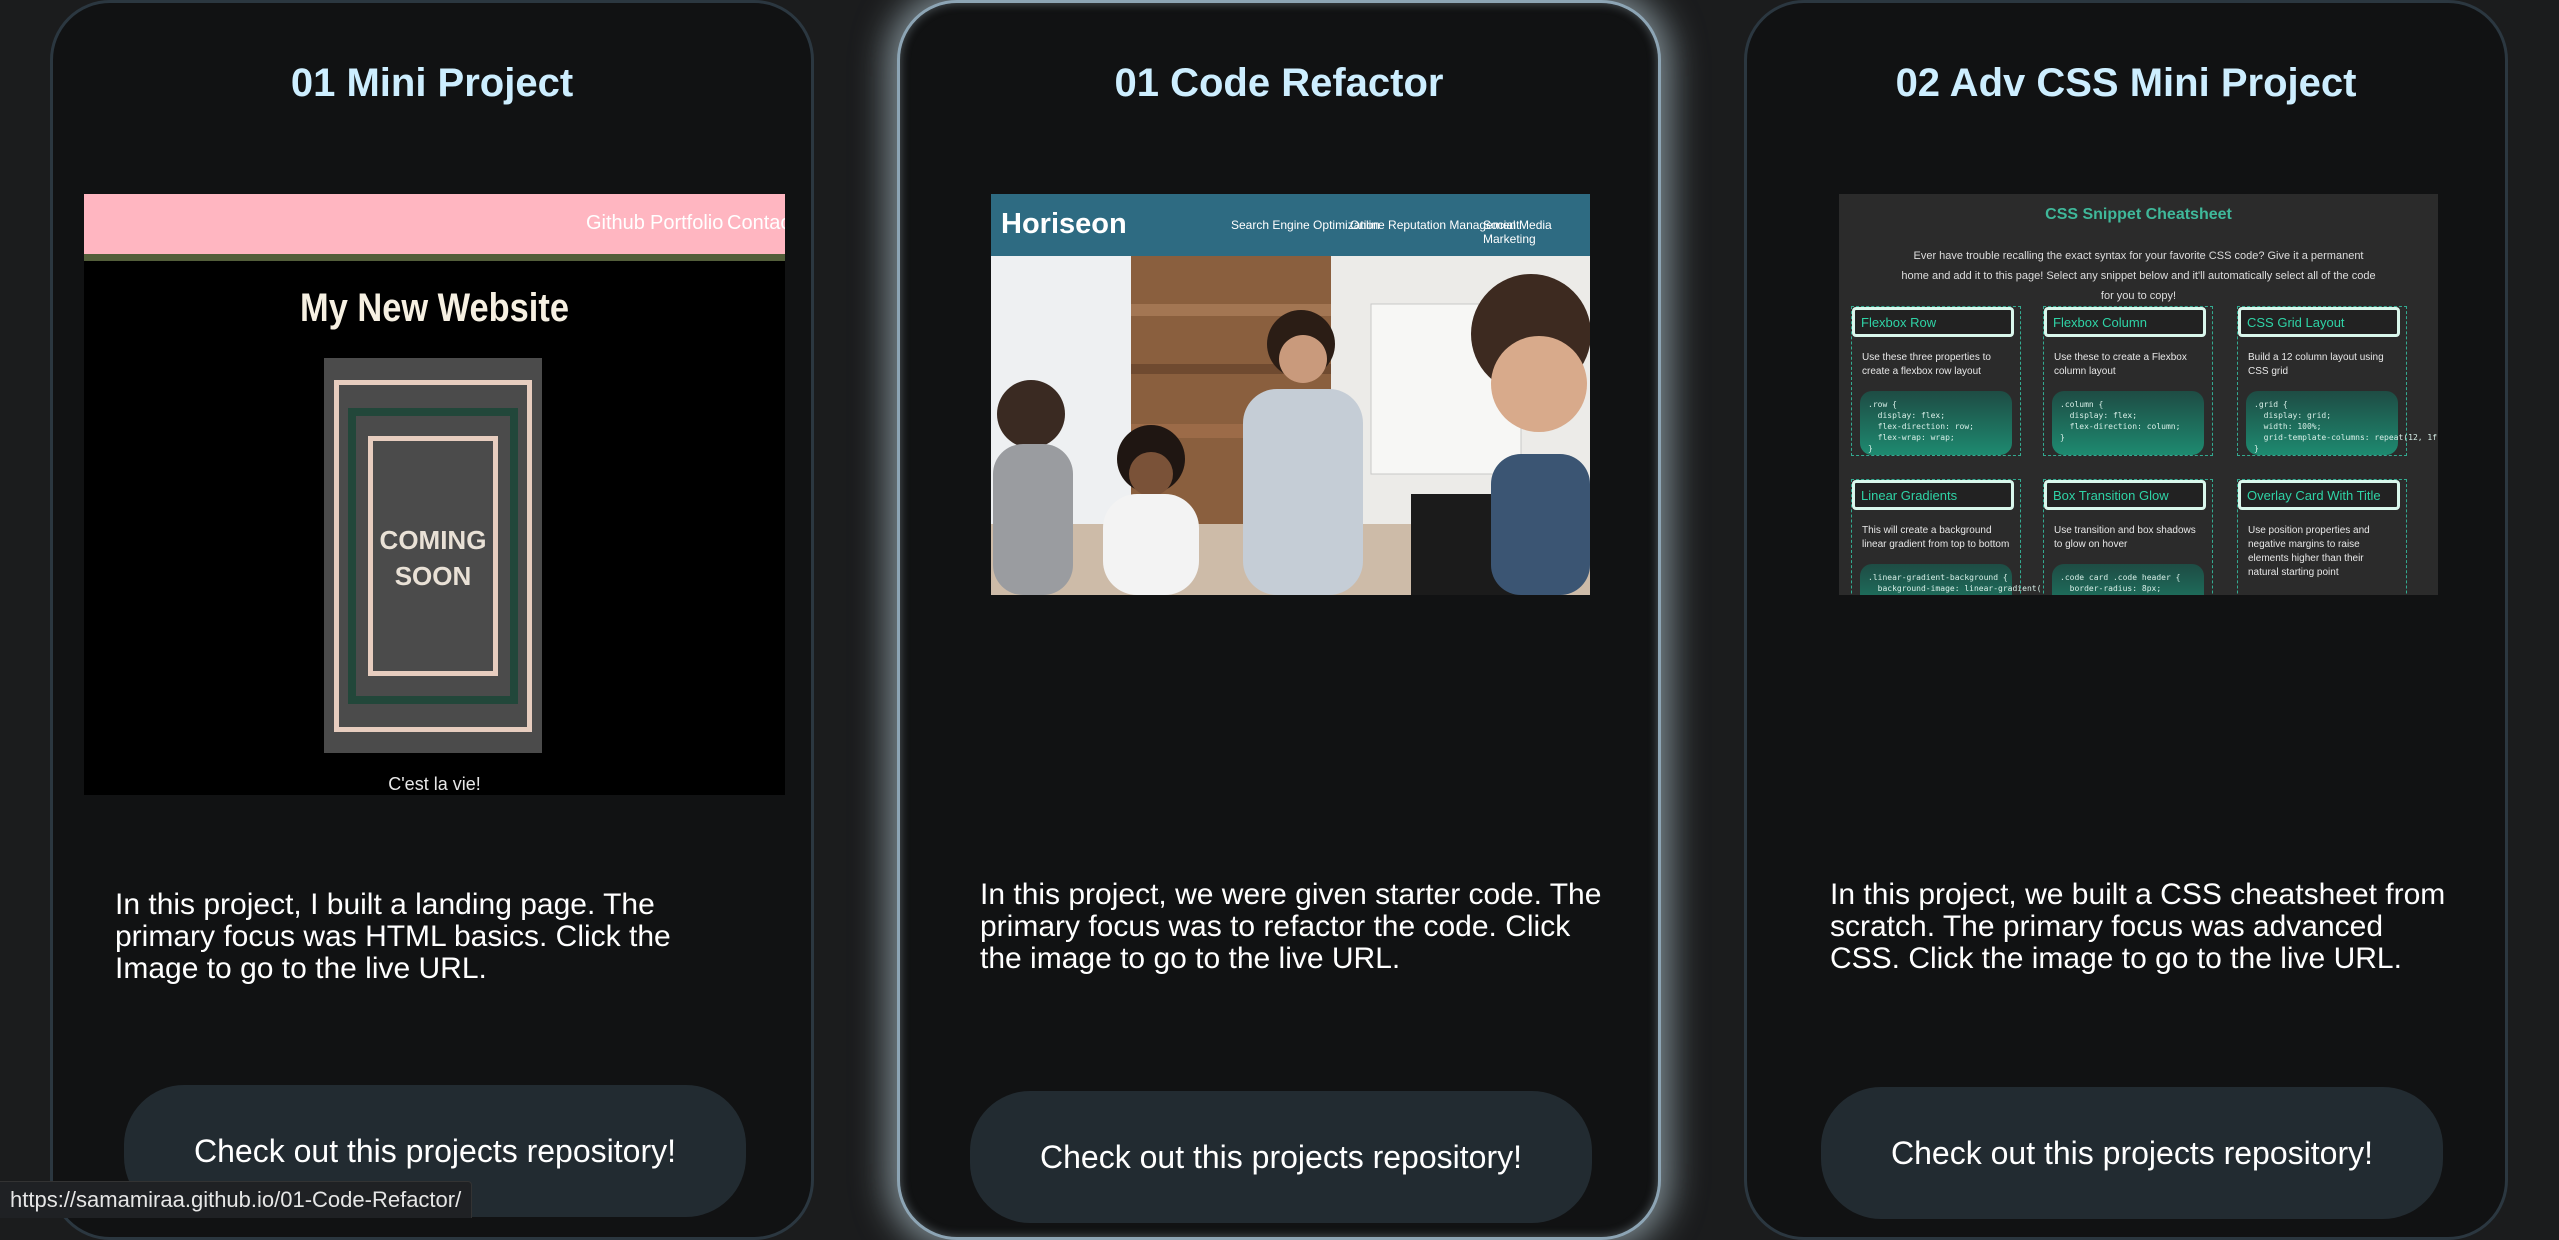 The width and height of the screenshot is (2559, 1240). What do you see at coordinates (434, 308) in the screenshot?
I see `preview-heading: My New Website` at bounding box center [434, 308].